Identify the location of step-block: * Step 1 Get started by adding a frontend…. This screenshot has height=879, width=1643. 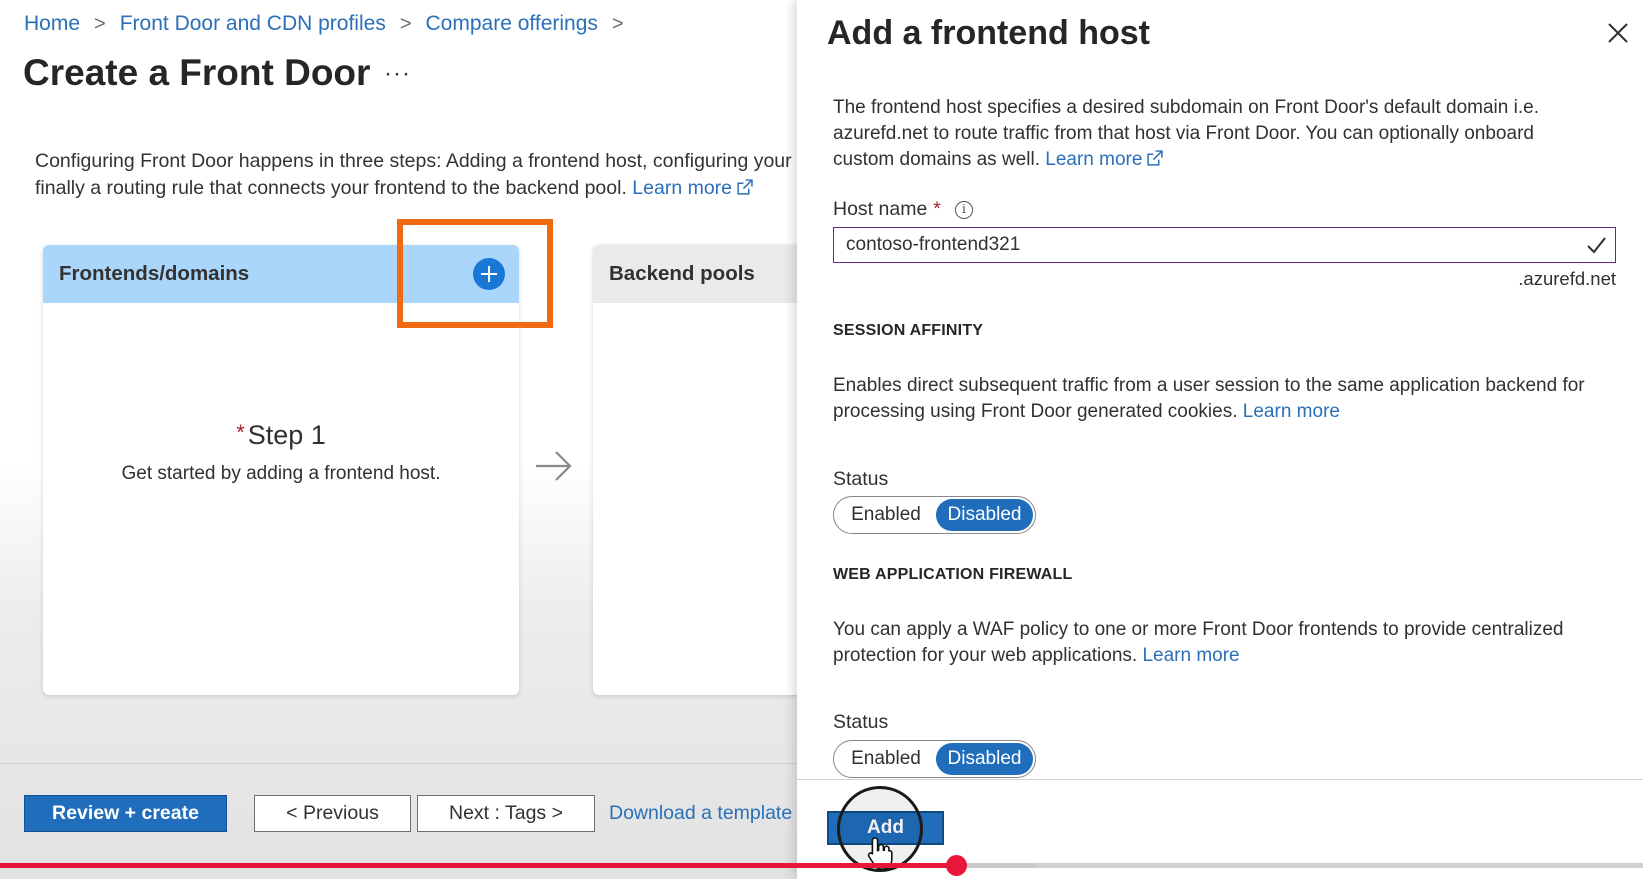
(281, 452).